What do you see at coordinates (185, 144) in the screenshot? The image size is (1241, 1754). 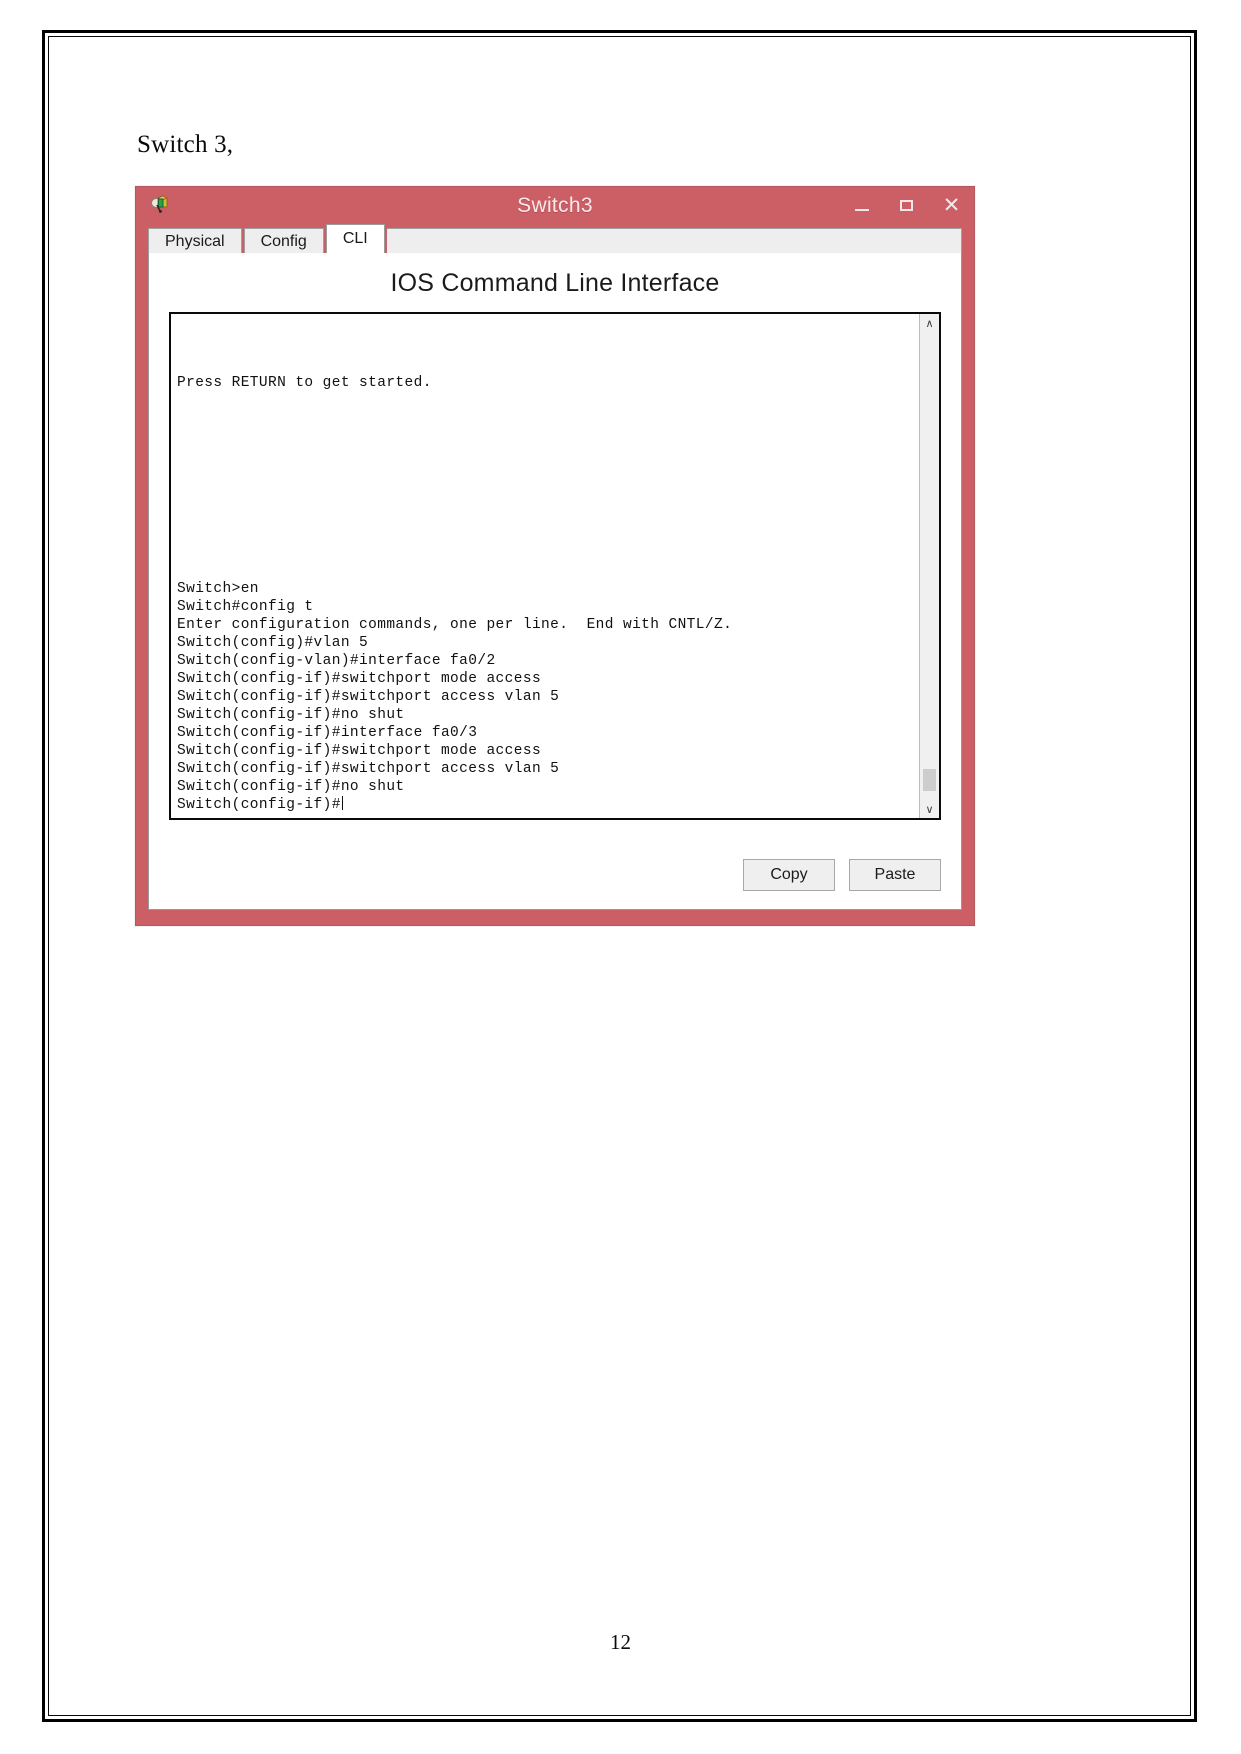 I see `figure-caption: Switch 3,` at bounding box center [185, 144].